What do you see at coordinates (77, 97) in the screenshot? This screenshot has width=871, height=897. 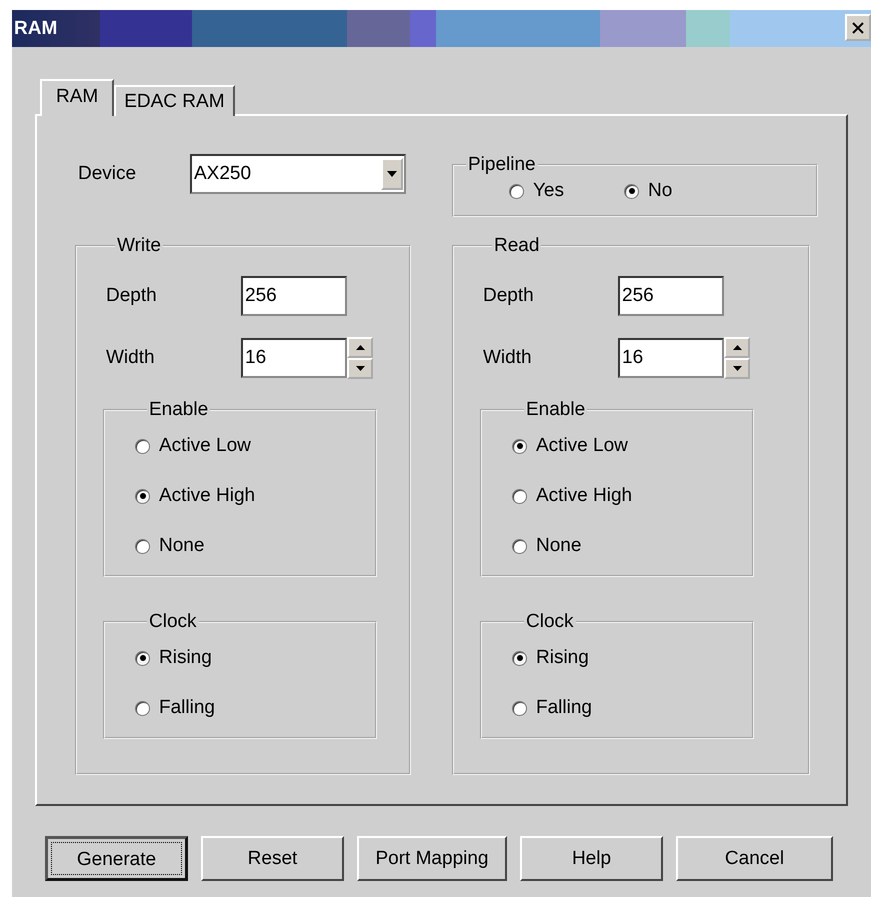 I see `tab: RAM` at bounding box center [77, 97].